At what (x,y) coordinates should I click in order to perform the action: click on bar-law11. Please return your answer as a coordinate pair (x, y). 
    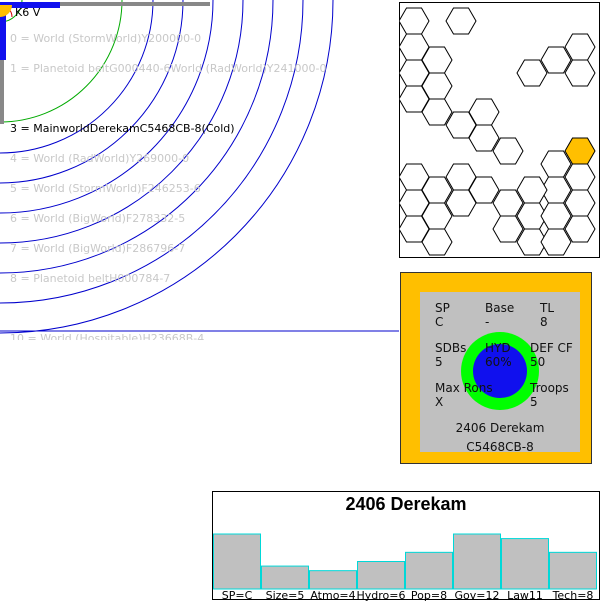
    Looking at the image, I should click on (525, 564).